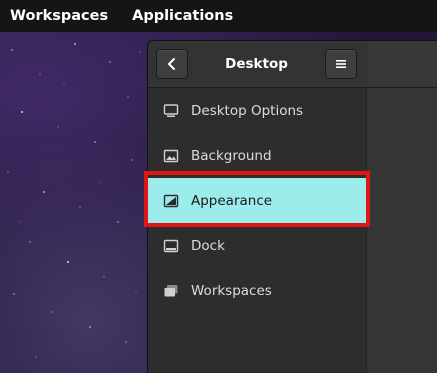 The image size is (437, 373). I want to click on monitor-icon, so click(171, 111).